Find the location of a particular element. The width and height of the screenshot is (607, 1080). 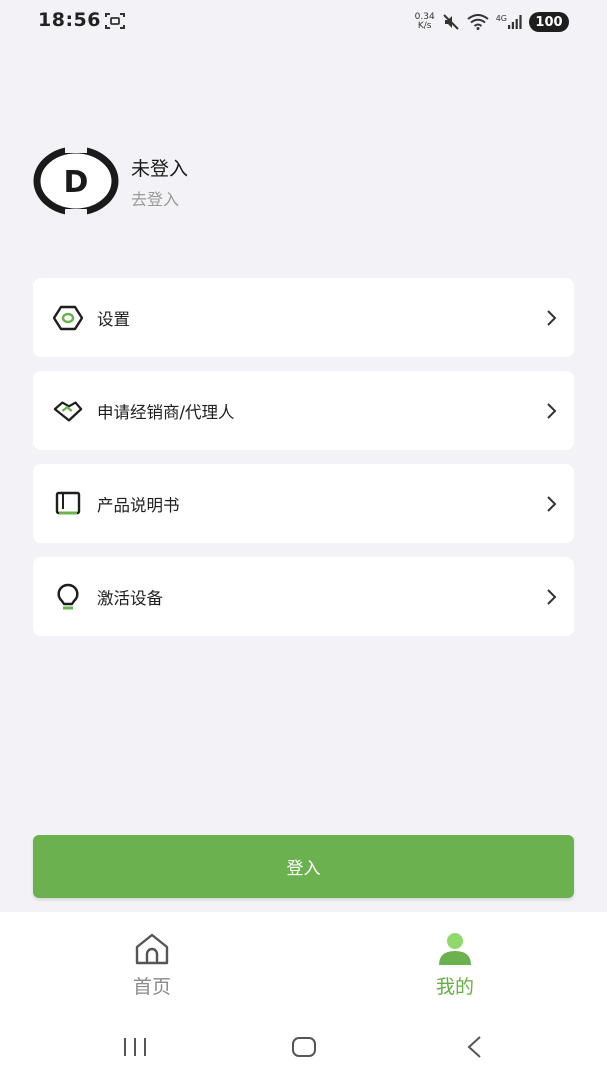

avatar: D is located at coordinates (76, 181).